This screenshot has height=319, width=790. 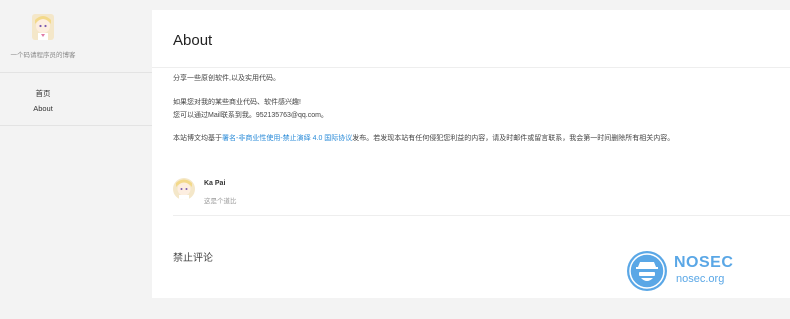 What do you see at coordinates (43, 27) in the screenshot?
I see `site-avatar` at bounding box center [43, 27].